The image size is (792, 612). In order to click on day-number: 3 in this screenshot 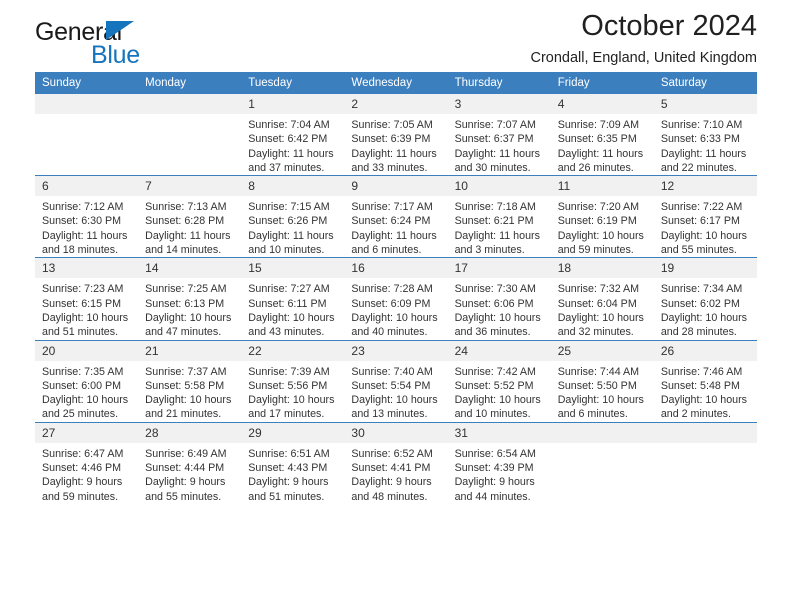, I will do `click(499, 104)`.